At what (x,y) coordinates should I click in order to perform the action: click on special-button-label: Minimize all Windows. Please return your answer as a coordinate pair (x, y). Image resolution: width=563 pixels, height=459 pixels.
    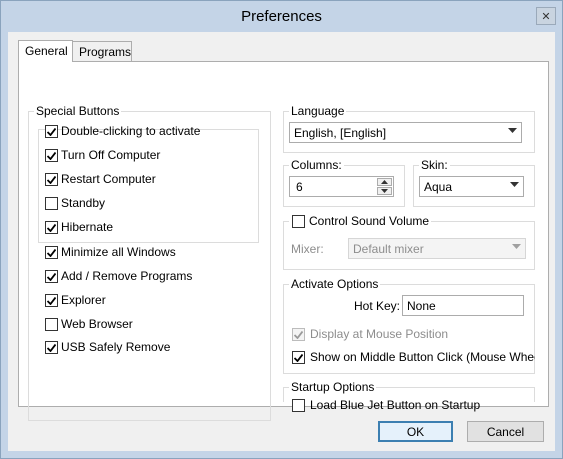
    Looking at the image, I should click on (118, 252).